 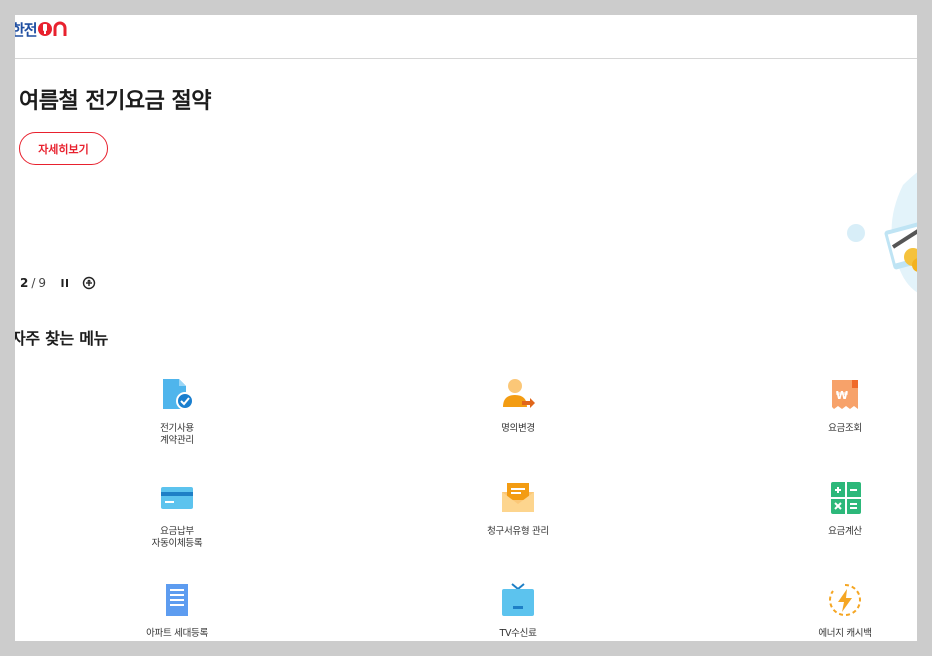 What do you see at coordinates (177, 633) in the screenshot?
I see `menu-item-label: 아파트 세대등록` at bounding box center [177, 633].